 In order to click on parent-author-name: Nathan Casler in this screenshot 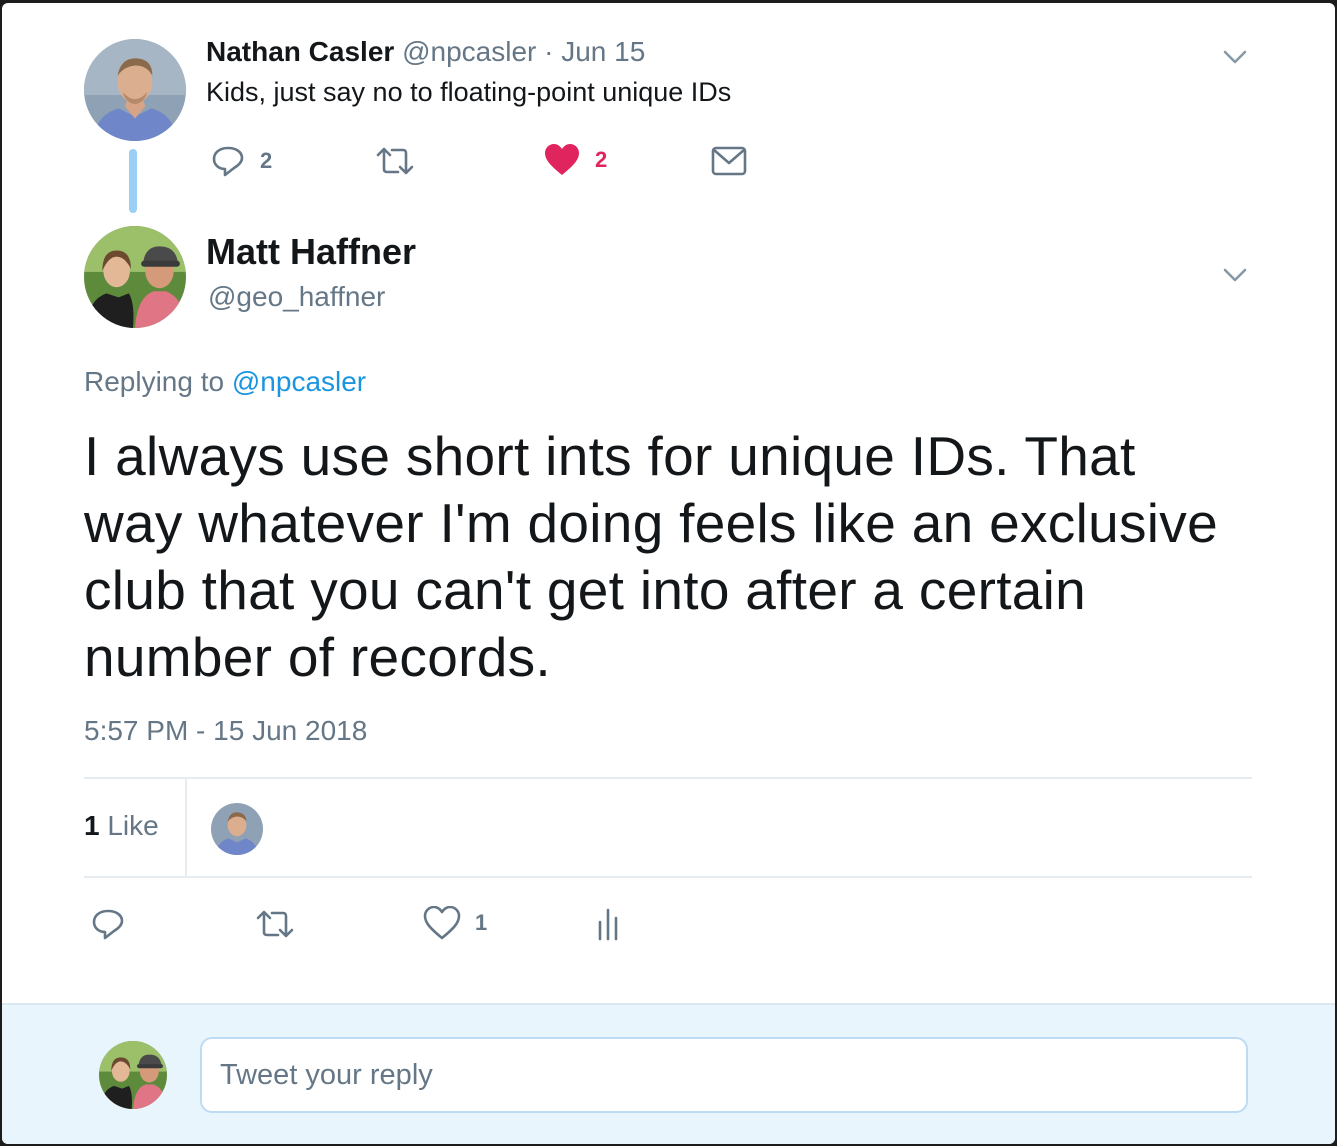, I will do `click(300, 51)`.